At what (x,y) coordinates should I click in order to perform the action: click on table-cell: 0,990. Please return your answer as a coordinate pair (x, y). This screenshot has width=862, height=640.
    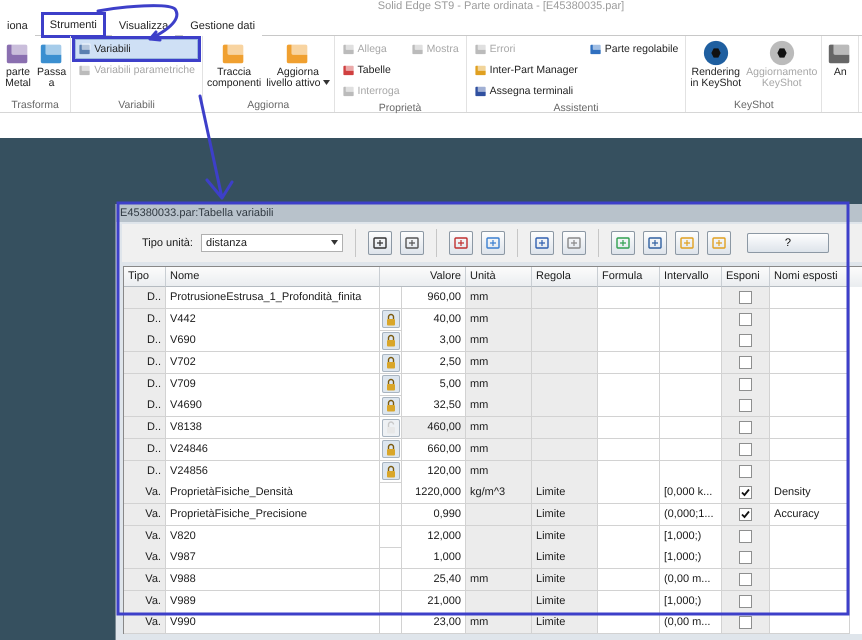
    Looking at the image, I should click on (434, 515).